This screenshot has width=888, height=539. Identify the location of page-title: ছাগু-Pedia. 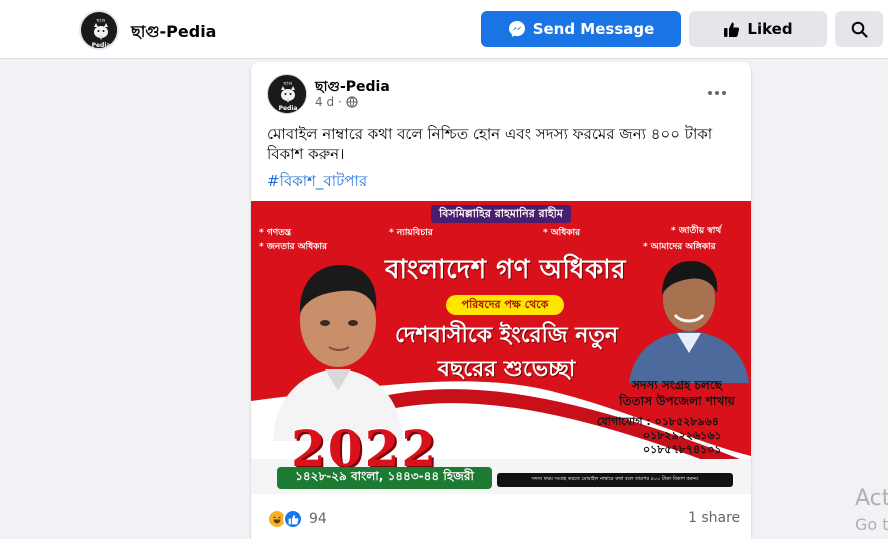
(173, 32).